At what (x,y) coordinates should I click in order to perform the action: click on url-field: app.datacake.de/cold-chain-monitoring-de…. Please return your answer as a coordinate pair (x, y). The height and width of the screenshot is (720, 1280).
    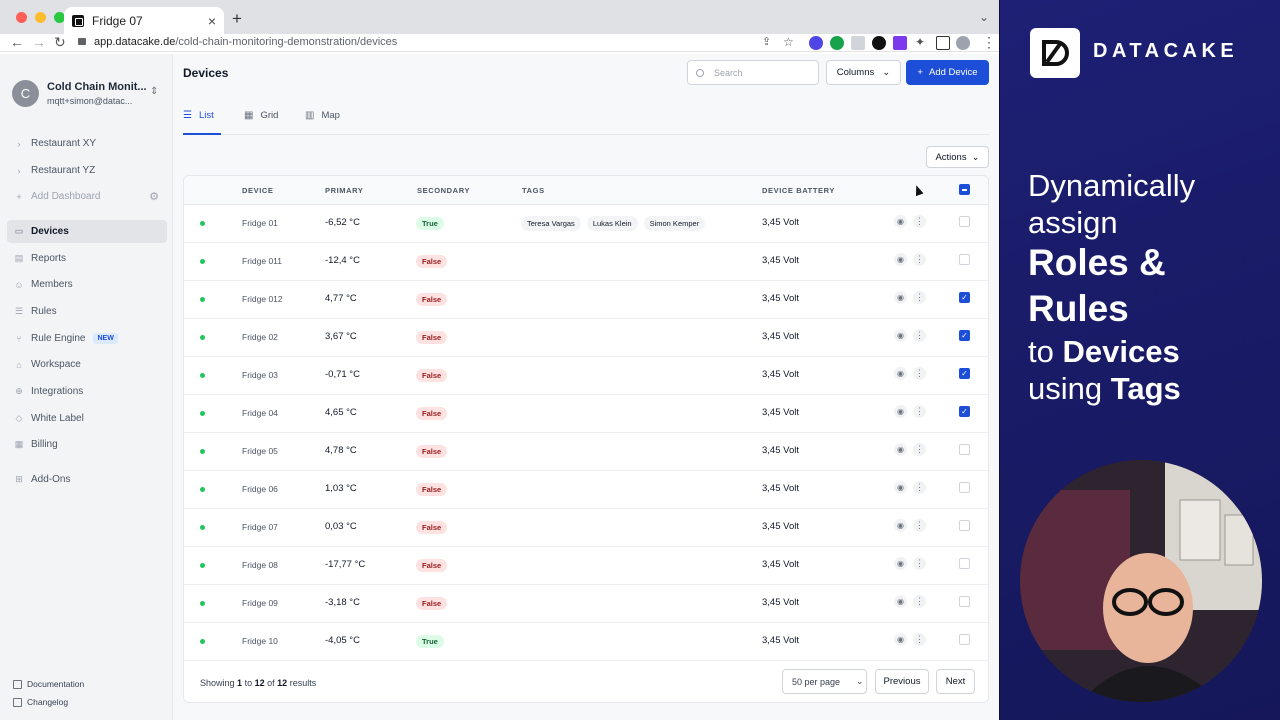
    Looking at the image, I should click on (415, 43).